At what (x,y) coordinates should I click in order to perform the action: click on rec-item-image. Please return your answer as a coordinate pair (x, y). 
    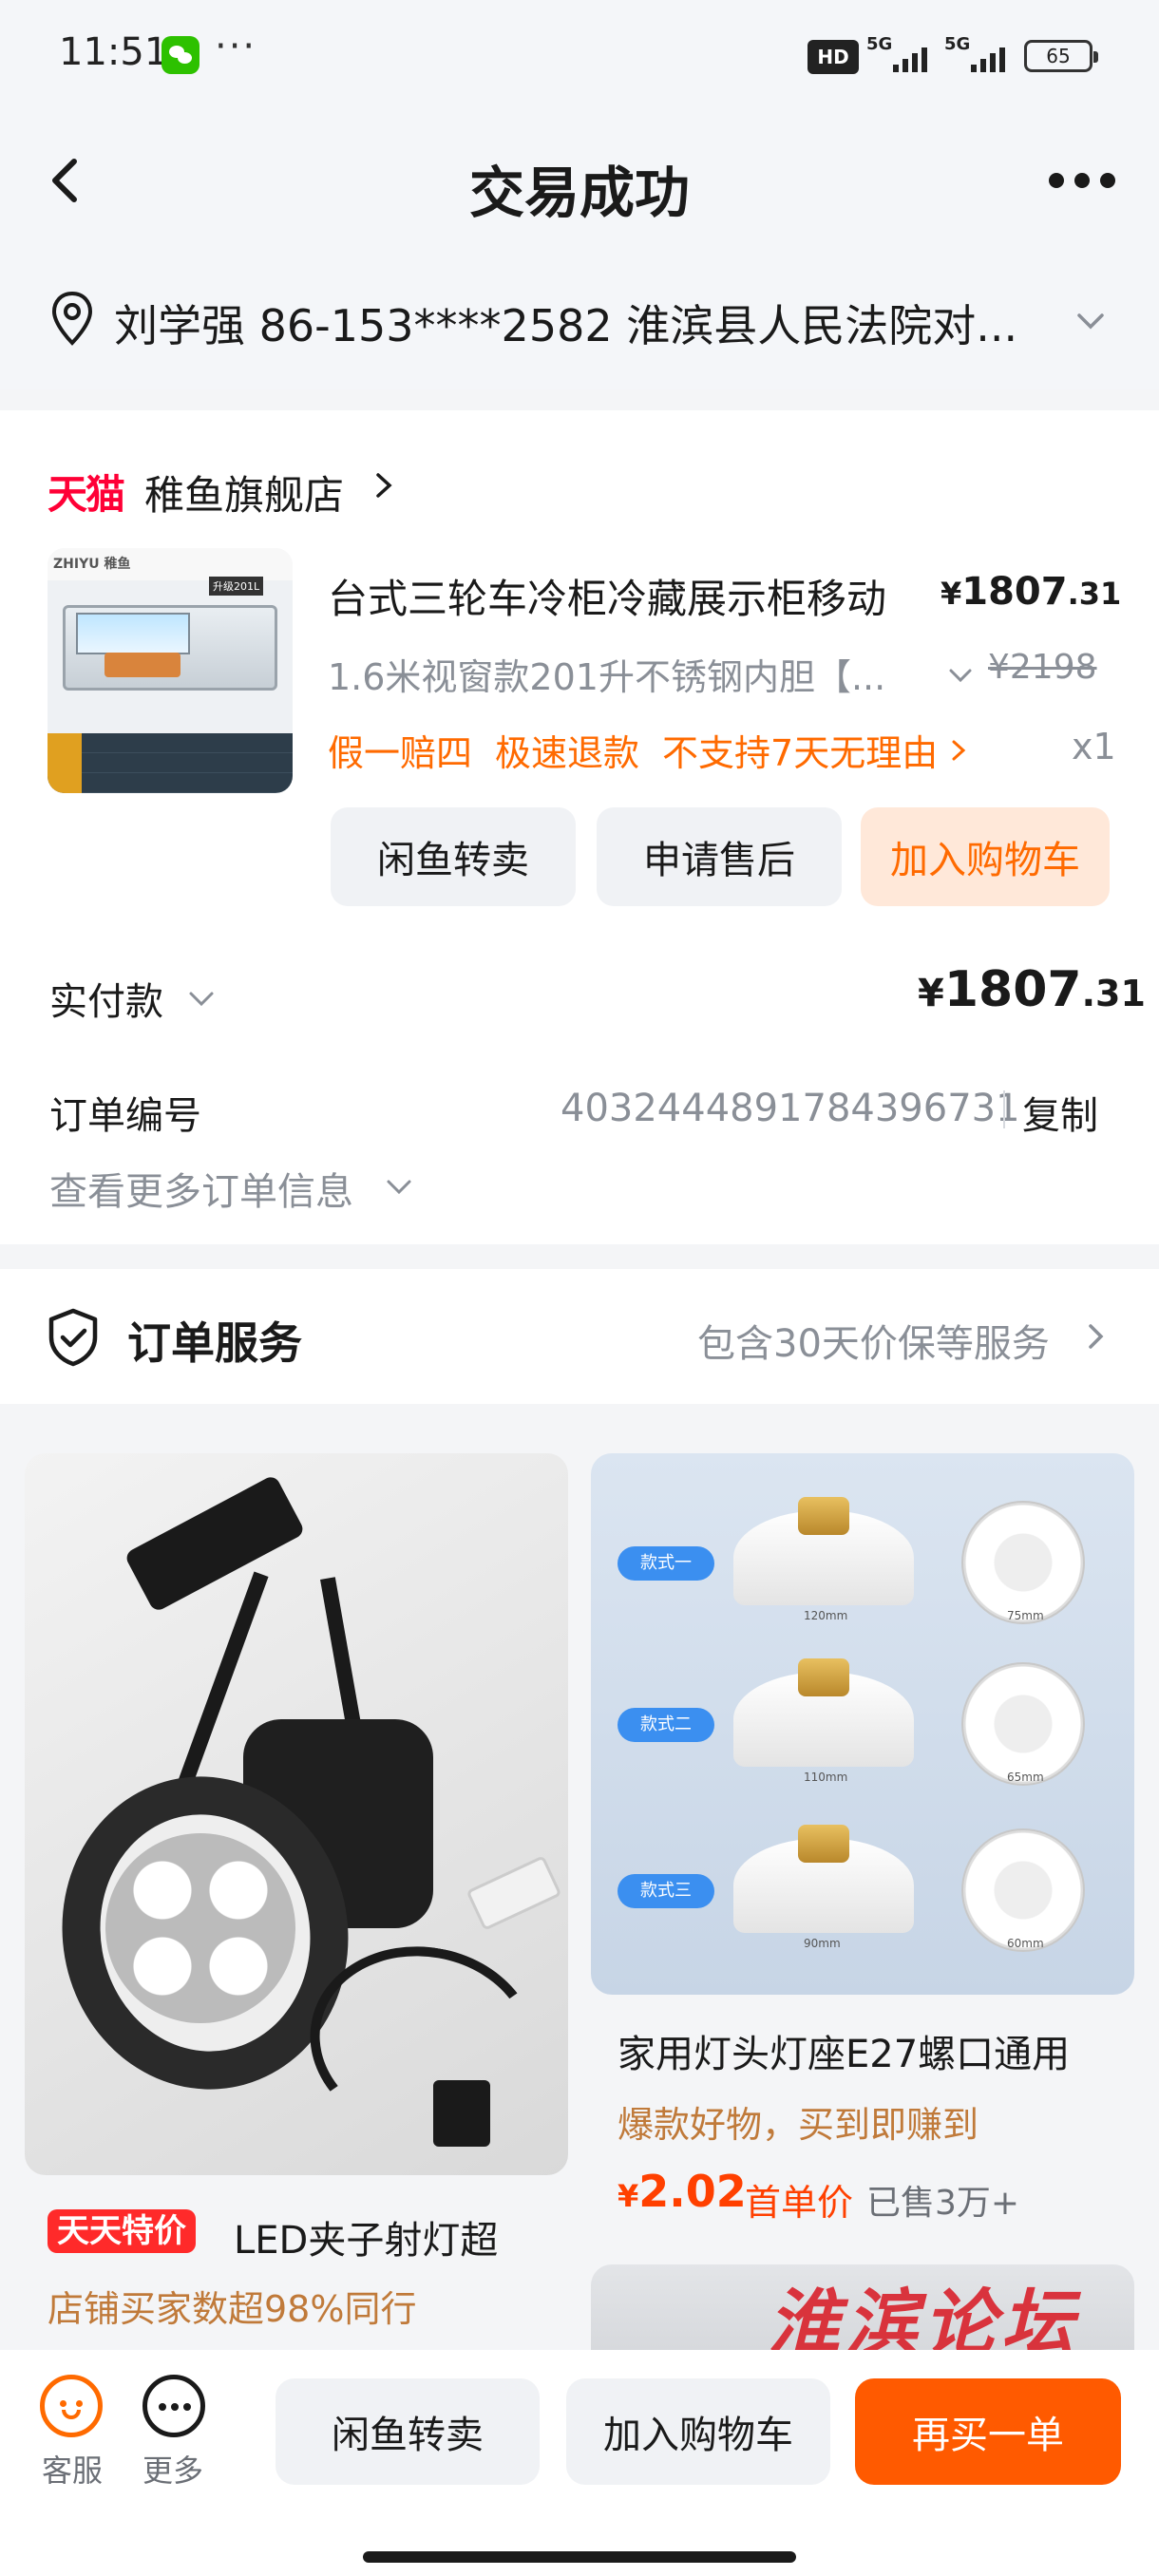
    Looking at the image, I should click on (296, 1814).